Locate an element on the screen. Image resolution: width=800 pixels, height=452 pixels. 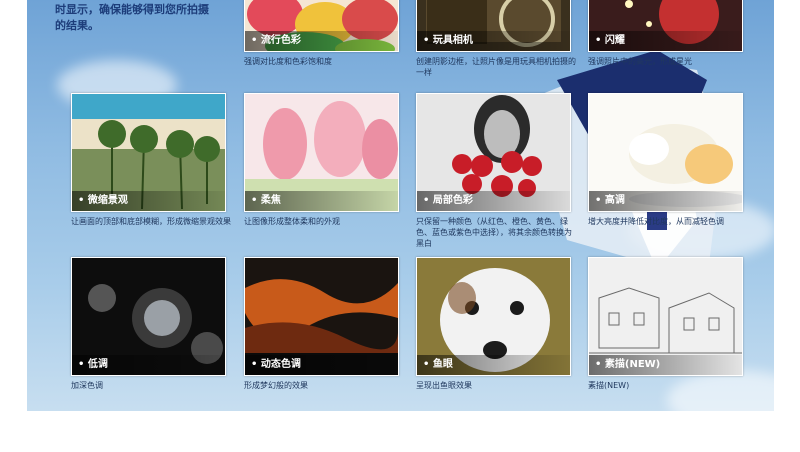
card-description: 呈现出鱼眼效果 is located at coordinates (444, 385).